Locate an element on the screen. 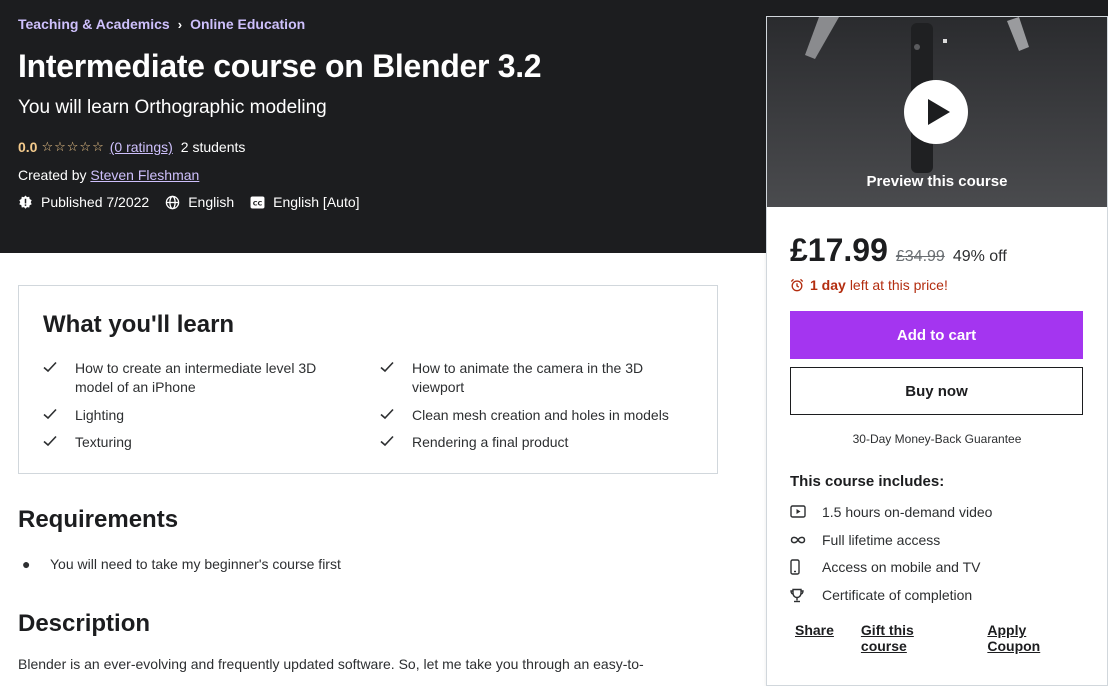 This screenshot has width=1108, height=686. price-timer: 1 day left at this price! is located at coordinates (869, 285).